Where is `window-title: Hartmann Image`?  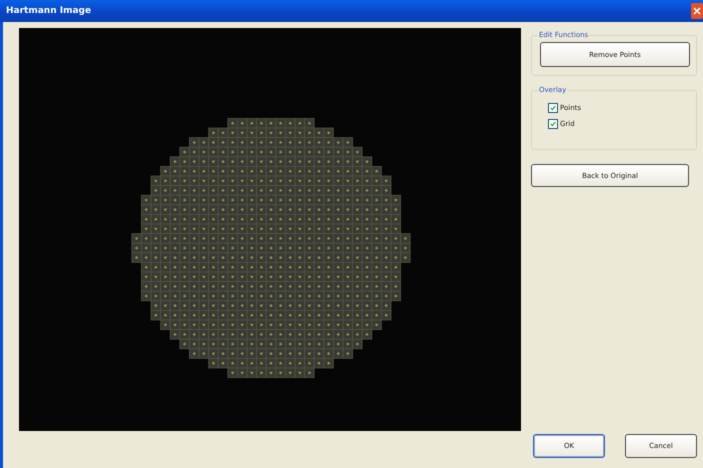 window-title: Hartmann Image is located at coordinates (49, 11).